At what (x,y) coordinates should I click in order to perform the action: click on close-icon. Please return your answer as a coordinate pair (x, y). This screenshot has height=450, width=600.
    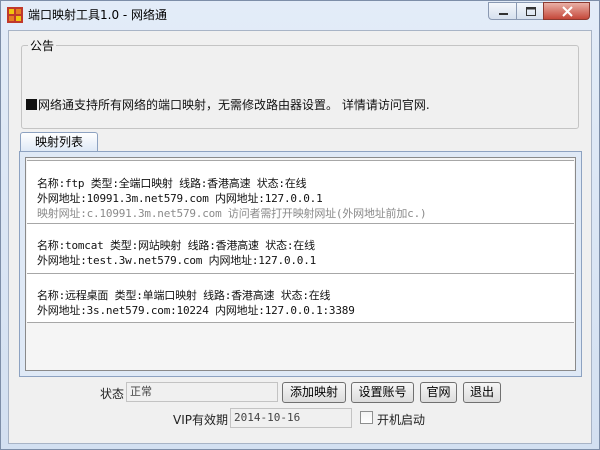
    Looking at the image, I should click on (567, 11).